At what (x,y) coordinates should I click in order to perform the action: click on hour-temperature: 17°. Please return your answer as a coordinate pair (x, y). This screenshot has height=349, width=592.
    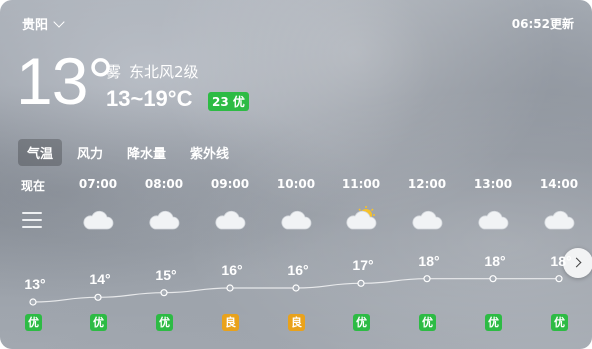
    Looking at the image, I should click on (363, 265).